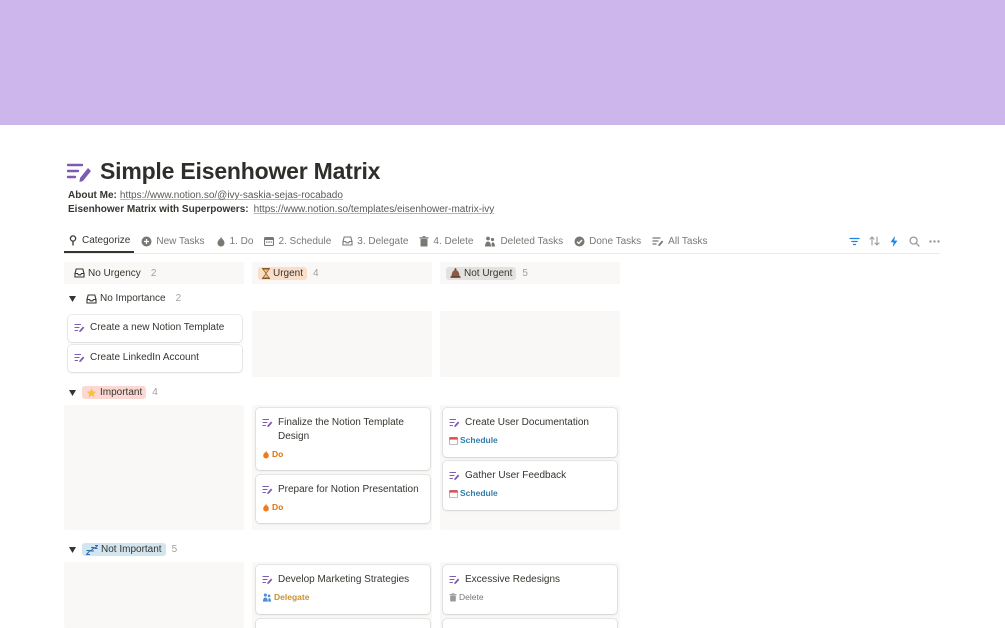 Image resolution: width=1005 pixels, height=628 pixels. I want to click on column-header-no-urgency: No Urgency 2, so click(154, 273).